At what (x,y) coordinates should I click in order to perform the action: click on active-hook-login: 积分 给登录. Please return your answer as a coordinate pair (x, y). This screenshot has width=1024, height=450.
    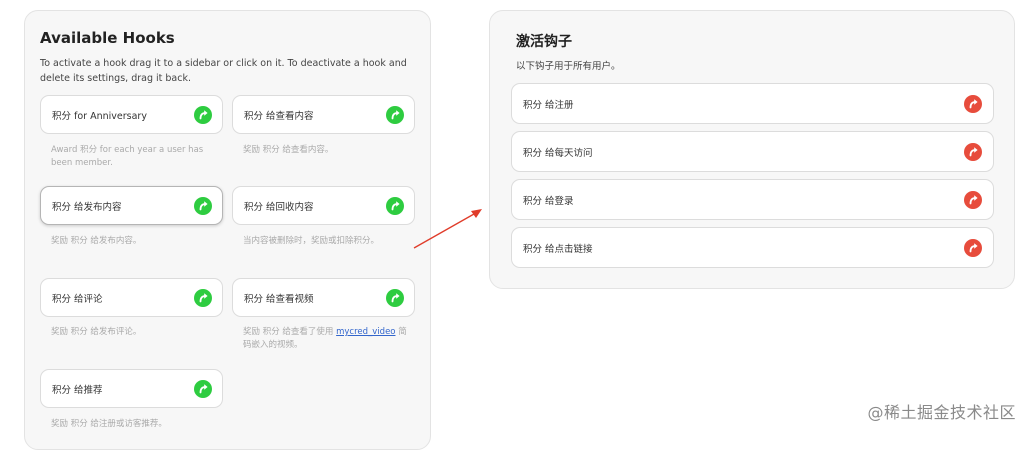
    Looking at the image, I should click on (752, 199).